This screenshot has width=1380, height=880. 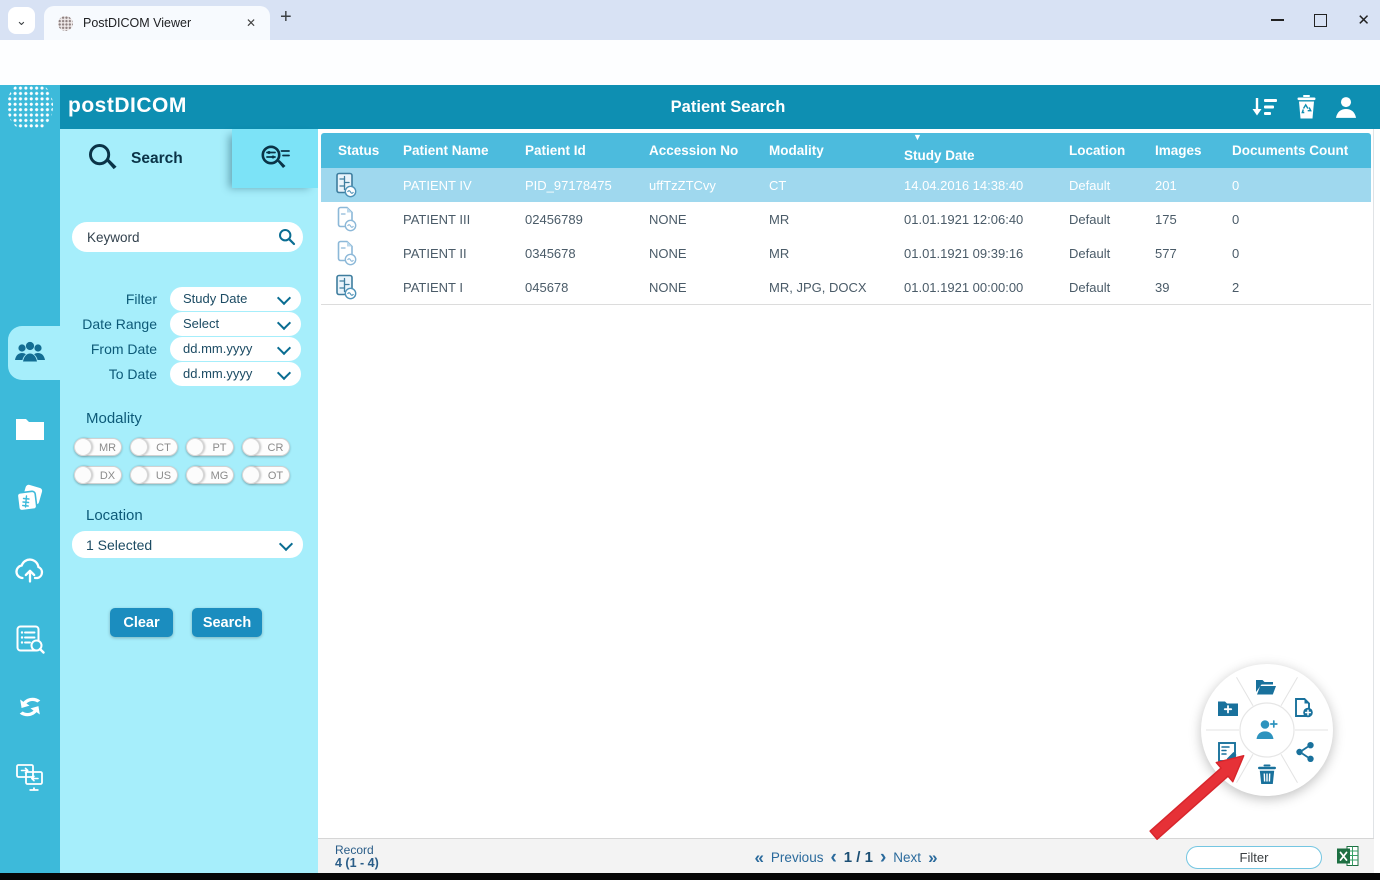 I want to click on prev-page-icon: ‹, so click(x=833, y=857).